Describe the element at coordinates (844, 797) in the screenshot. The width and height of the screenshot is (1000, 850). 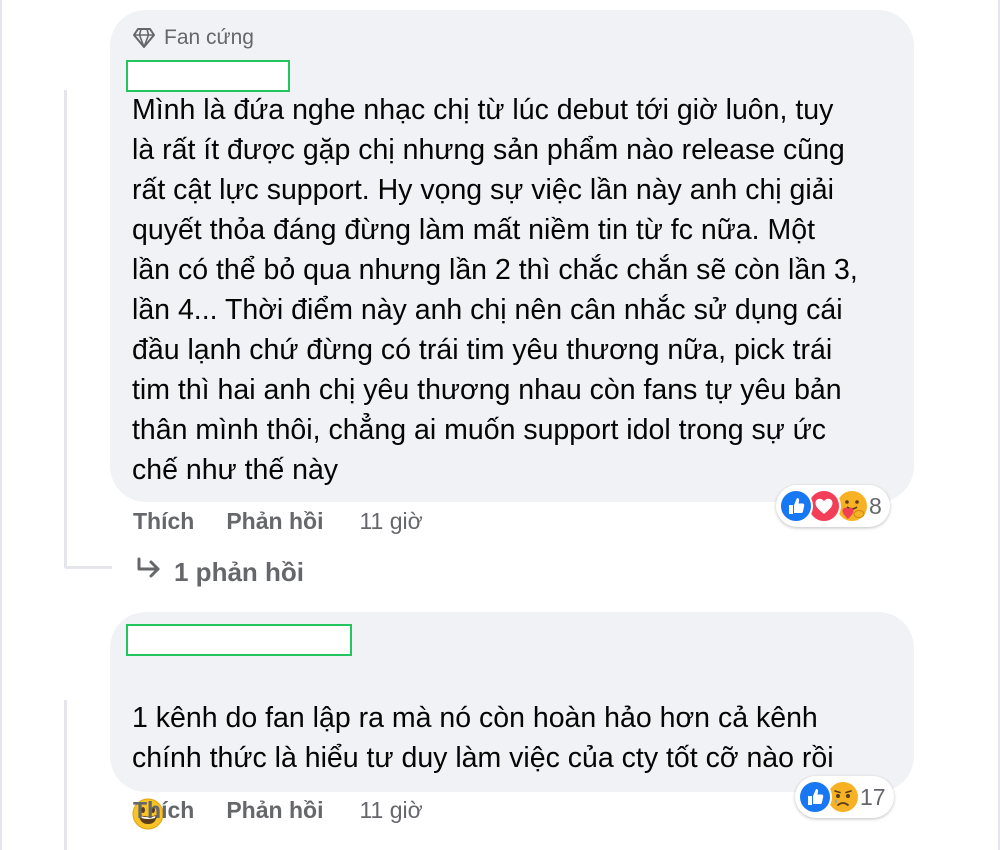
I see `reaction-summary: 17` at that location.